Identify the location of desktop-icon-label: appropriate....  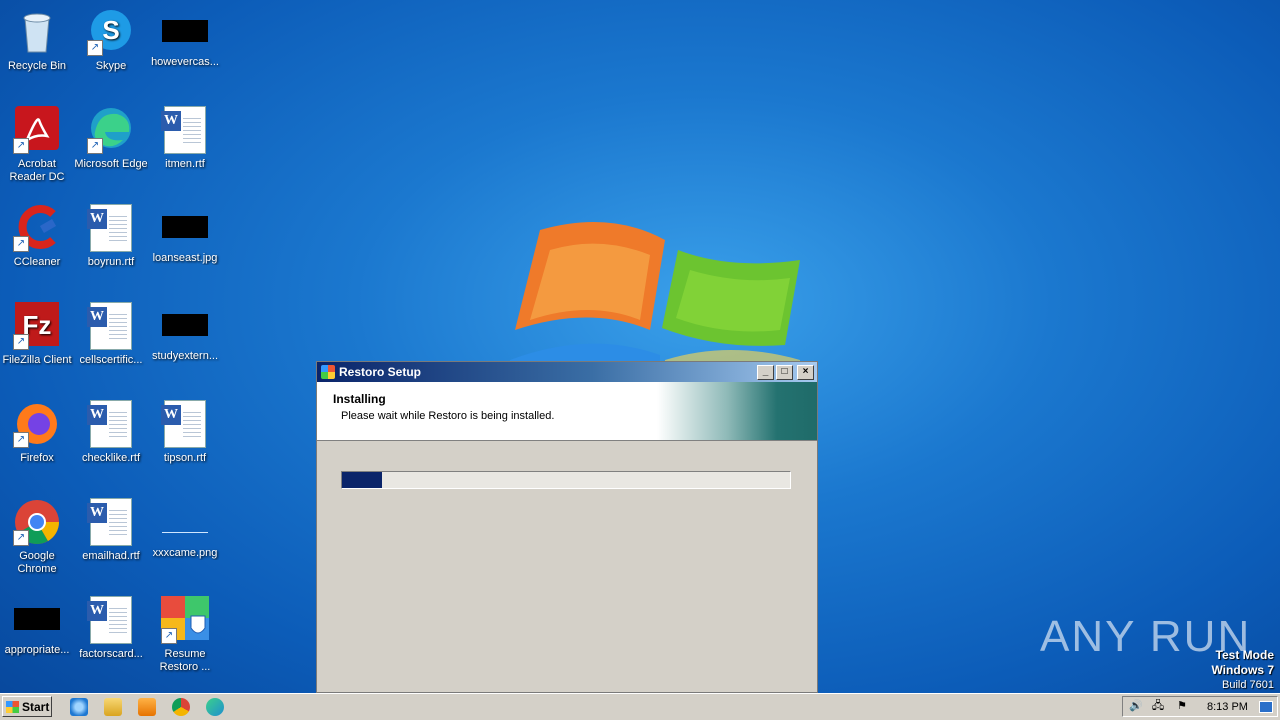
(37, 650).